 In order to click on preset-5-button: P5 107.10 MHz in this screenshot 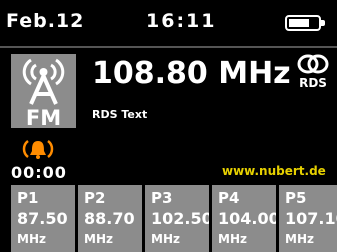, I will do `click(308, 218)`.